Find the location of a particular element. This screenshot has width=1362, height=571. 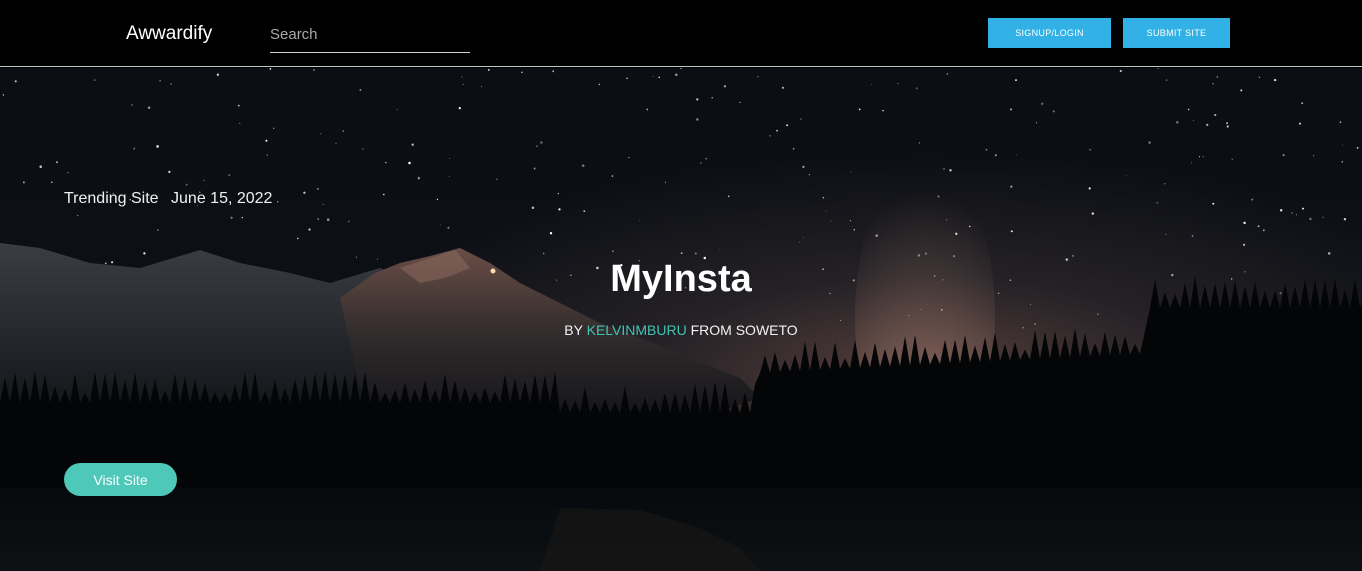

search-input is located at coordinates (370, 37).